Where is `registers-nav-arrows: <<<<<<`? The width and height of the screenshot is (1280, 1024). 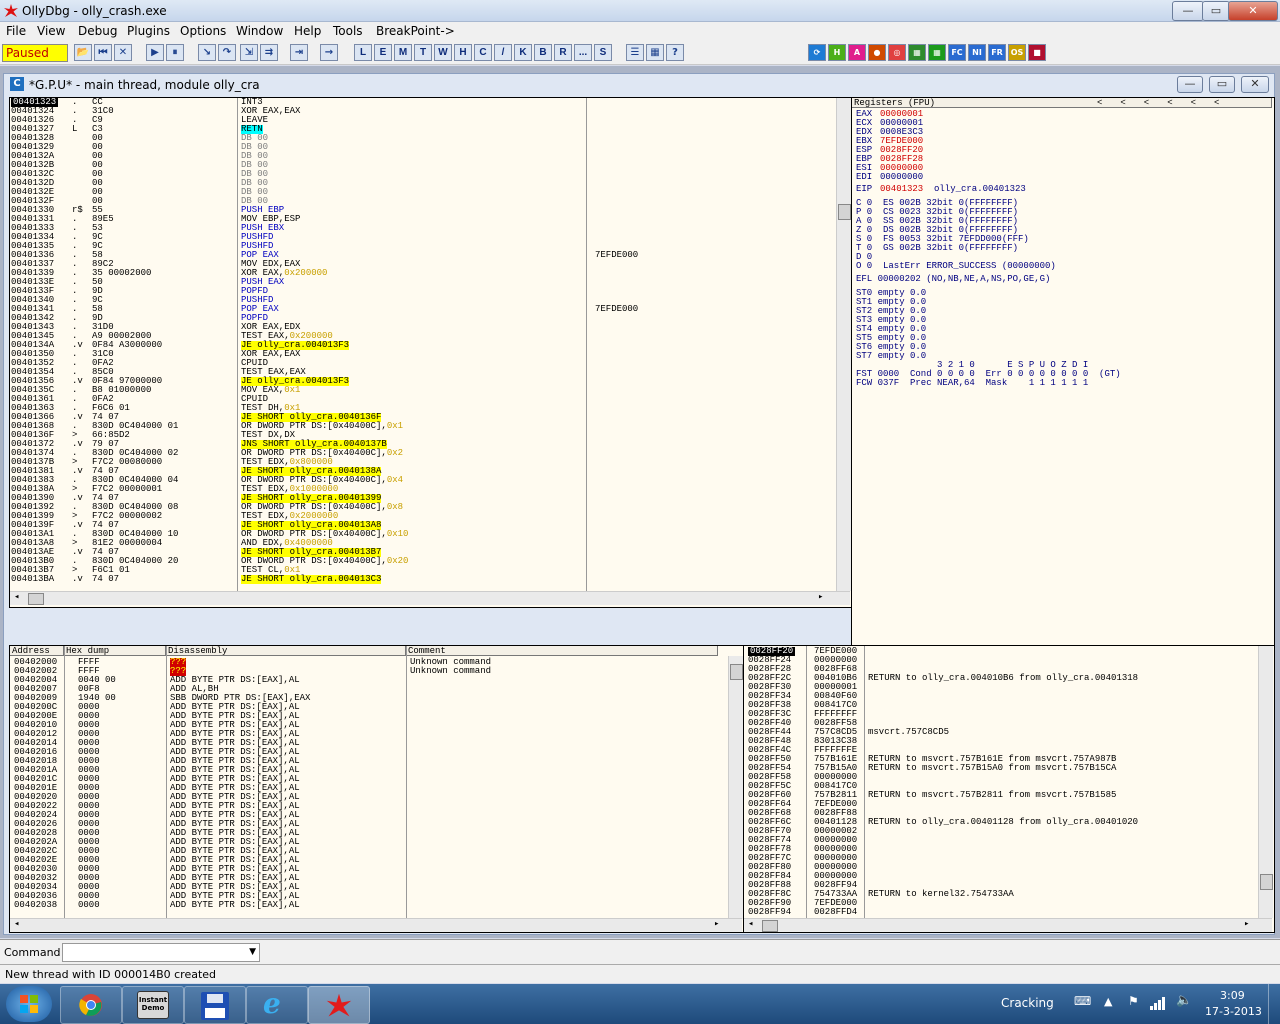
registers-nav-arrows: <<<<<< is located at coordinates (1167, 103).